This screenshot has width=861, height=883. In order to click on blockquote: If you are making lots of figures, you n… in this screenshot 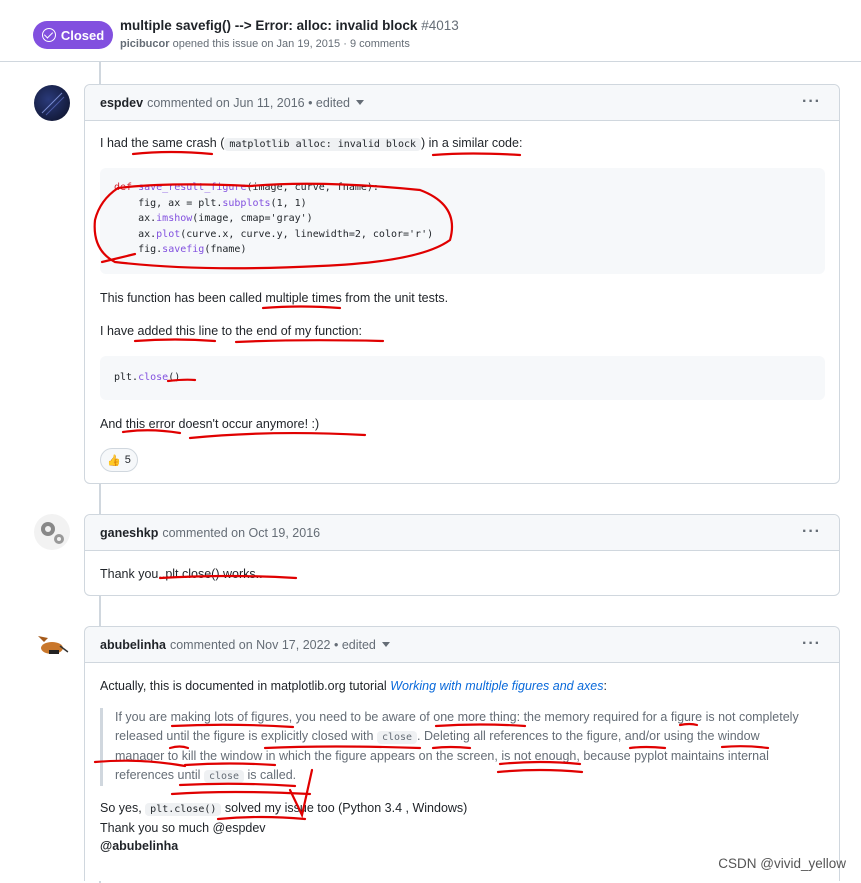, I will do `click(457, 747)`.